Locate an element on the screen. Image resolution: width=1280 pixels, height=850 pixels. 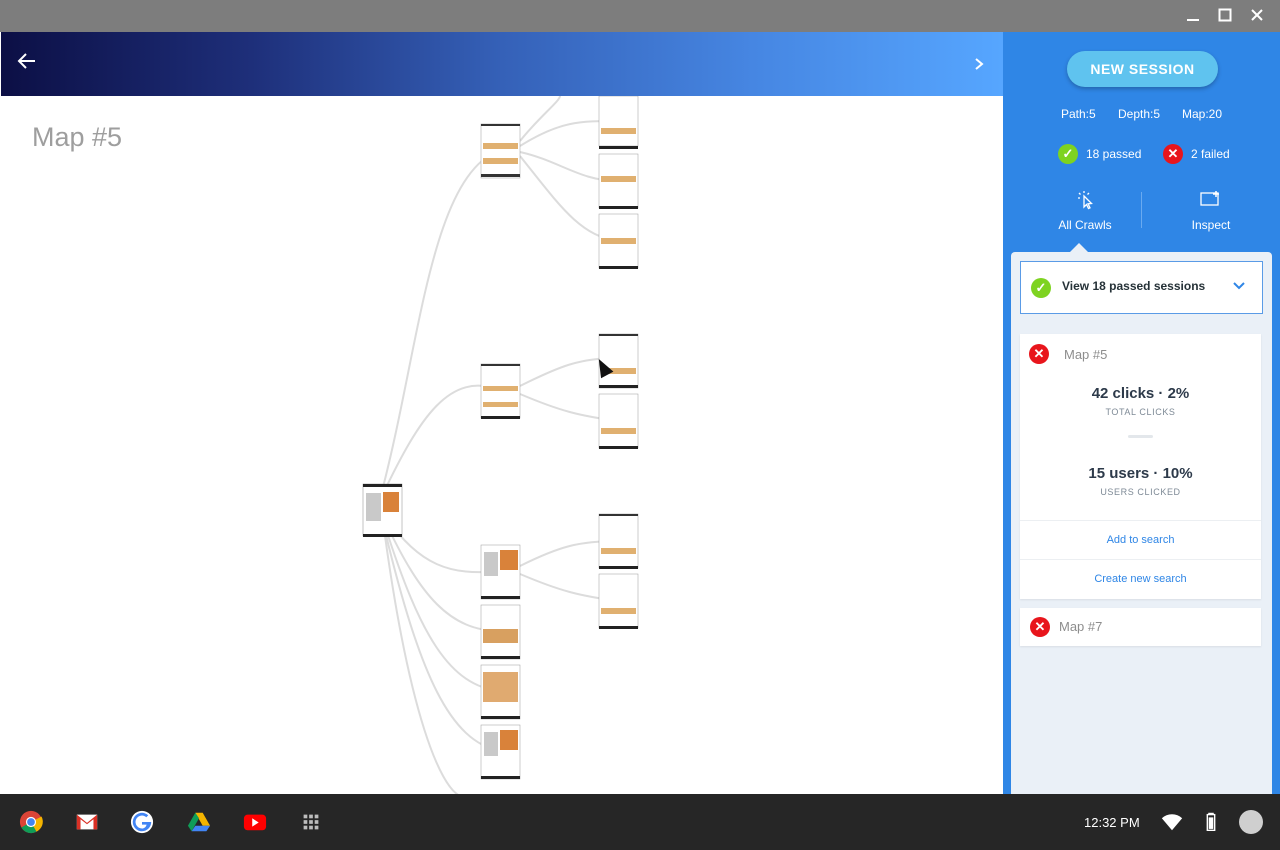
users-caption: USERS CLICKED is located at coordinates (1140, 492).